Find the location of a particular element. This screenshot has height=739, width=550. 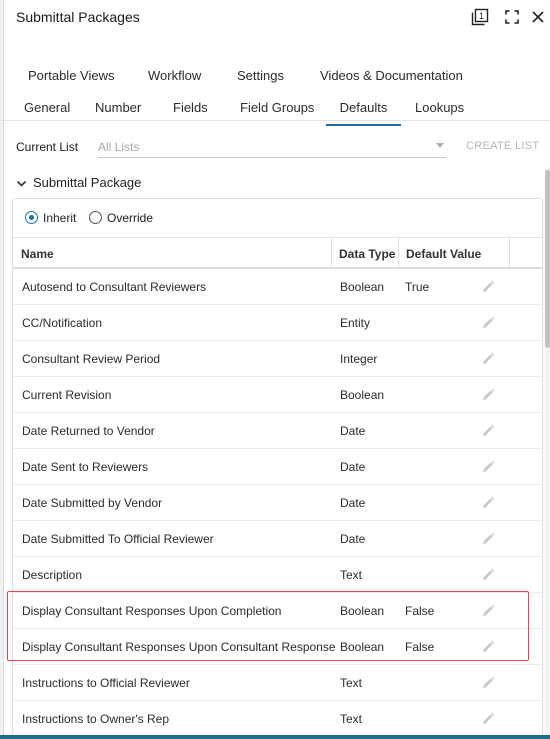

tab-videos-documentation: Videos & Documentation is located at coordinates (391, 80).